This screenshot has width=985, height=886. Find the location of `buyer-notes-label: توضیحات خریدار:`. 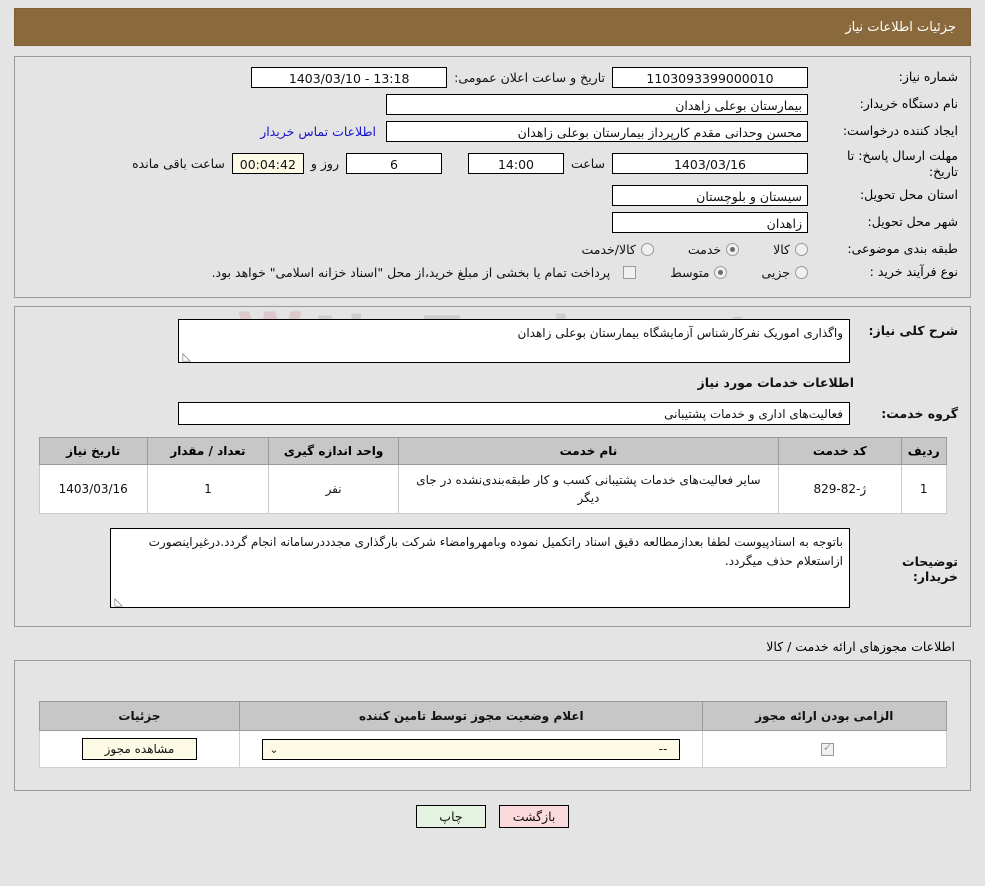

buyer-notes-label: توضیحات خریدار: is located at coordinates (930, 569).